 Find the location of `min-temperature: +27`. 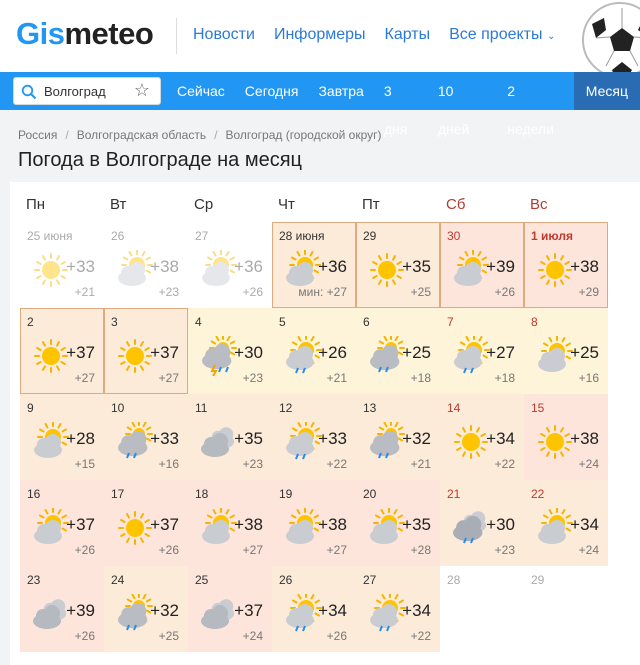

min-temperature: +27 is located at coordinates (84, 378).